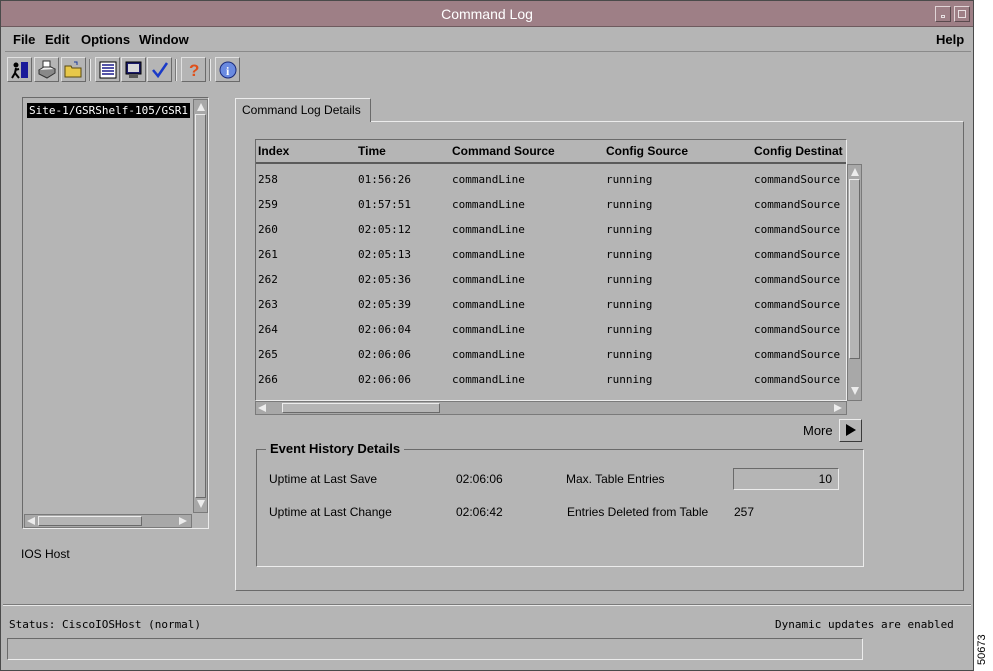  I want to click on entries-deleted-value: 257, so click(744, 512).